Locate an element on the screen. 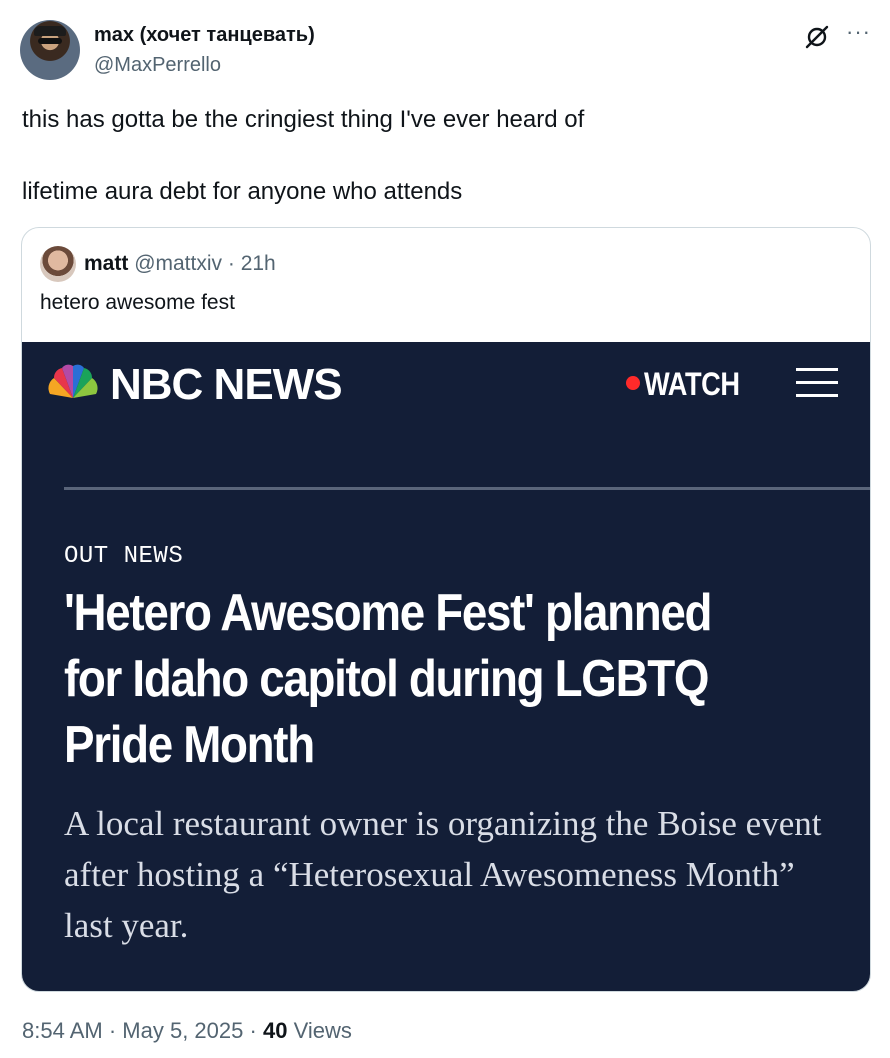 Image resolution: width=890 pixels, height=1058 pixels. nbc-peacock-logo is located at coordinates (73, 381).